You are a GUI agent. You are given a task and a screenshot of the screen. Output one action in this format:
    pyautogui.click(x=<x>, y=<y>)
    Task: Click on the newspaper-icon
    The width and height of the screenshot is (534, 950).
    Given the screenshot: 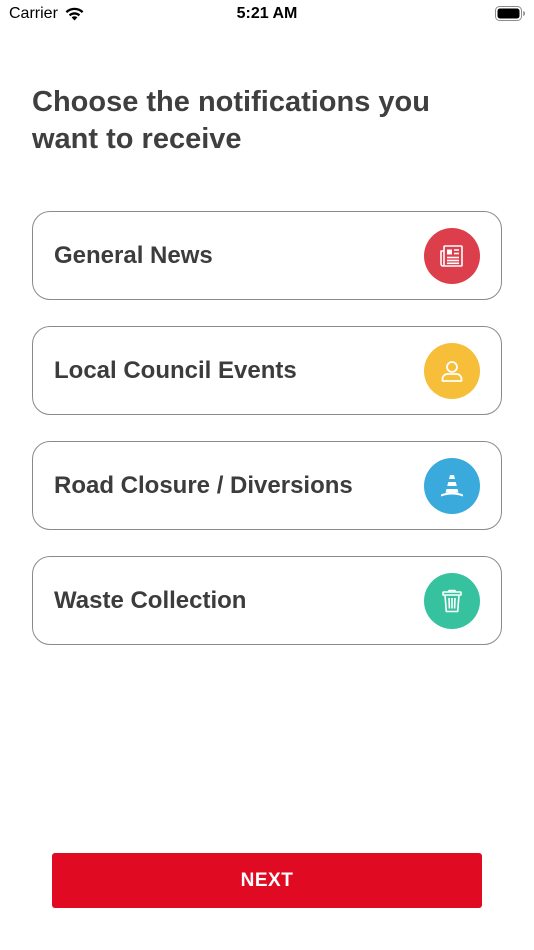 What is the action you would take?
    pyautogui.click(x=452, y=256)
    